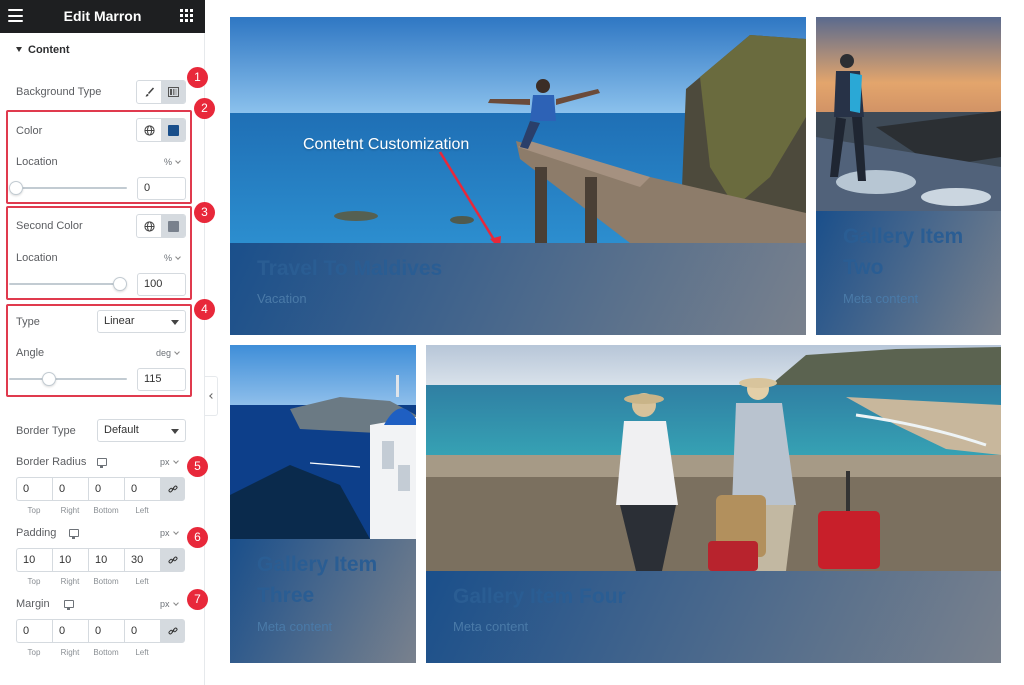  I want to click on annotation-badge-3: 3, so click(204, 212).